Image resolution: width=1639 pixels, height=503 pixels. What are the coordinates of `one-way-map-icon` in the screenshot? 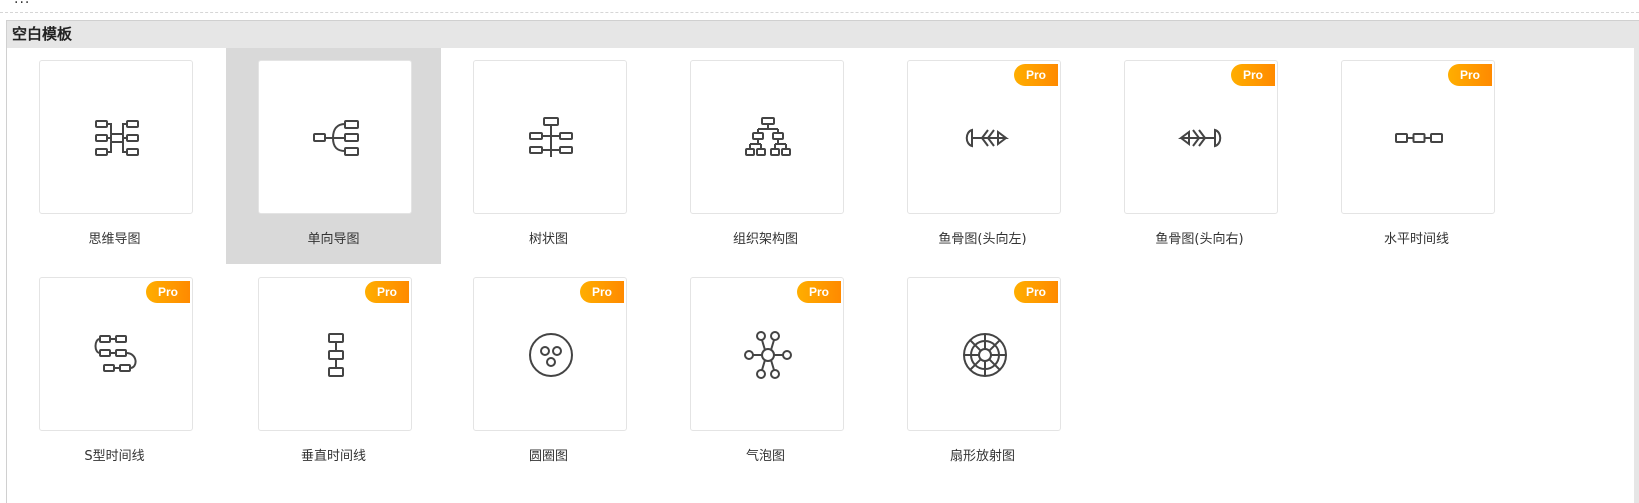 It's located at (336, 138).